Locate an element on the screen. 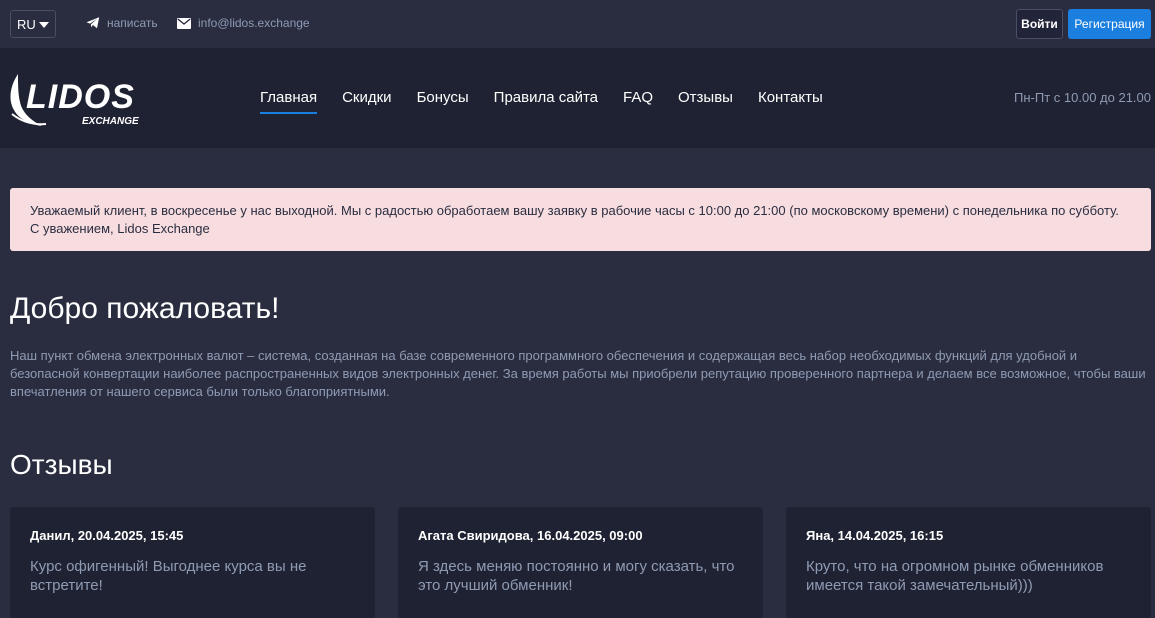 Image resolution: width=1155 pixels, height=618 pixels. language-value: RU is located at coordinates (26, 24).